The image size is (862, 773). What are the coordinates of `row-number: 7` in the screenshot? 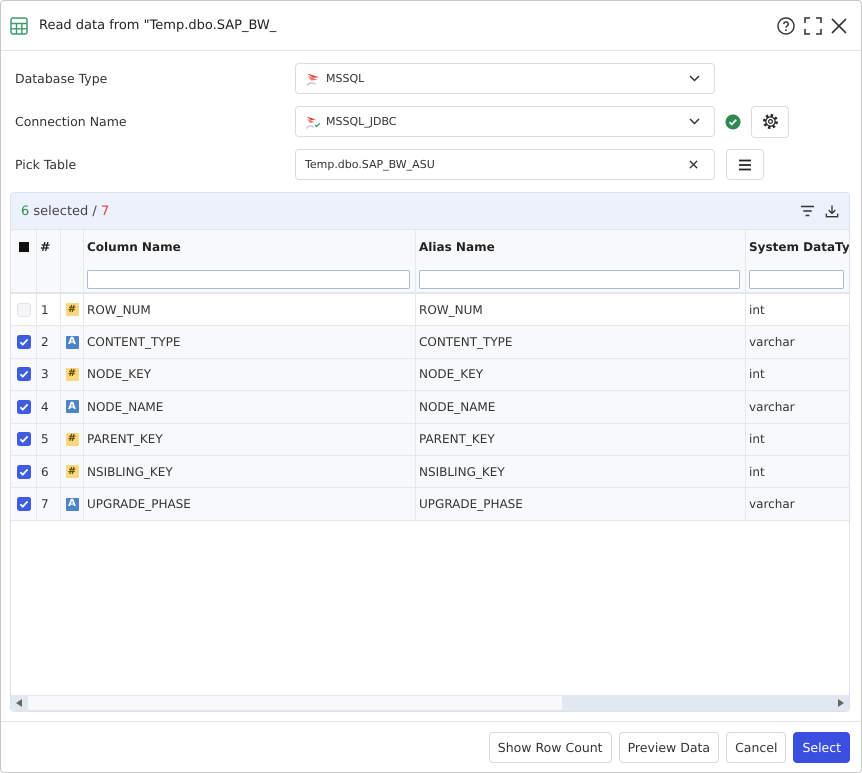 It's located at (45, 504).